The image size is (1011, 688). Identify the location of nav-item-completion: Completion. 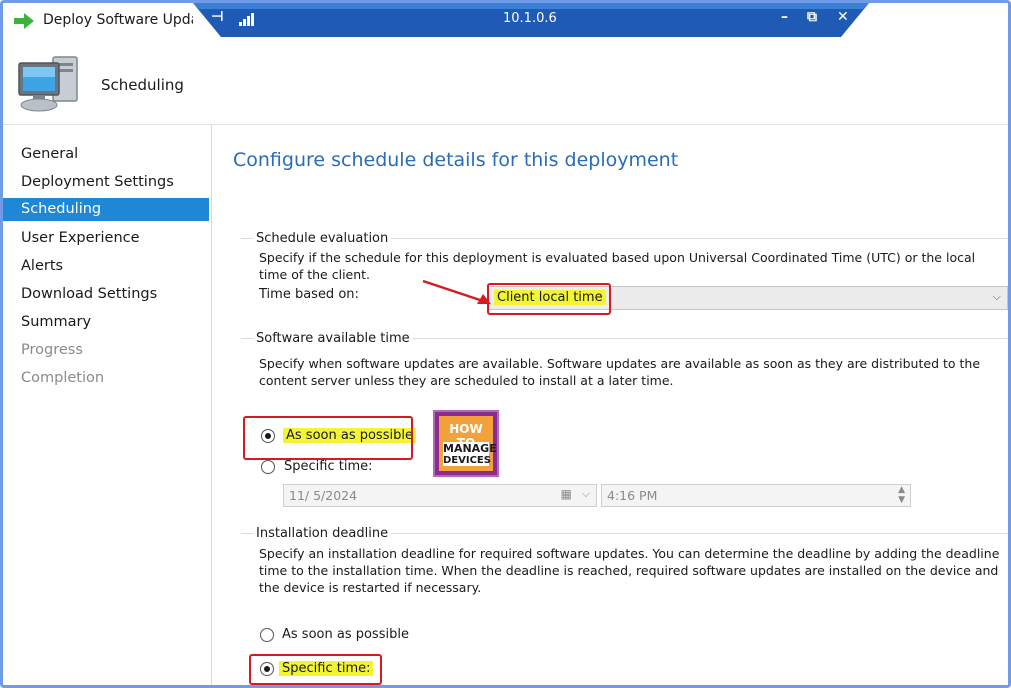
(63, 378).